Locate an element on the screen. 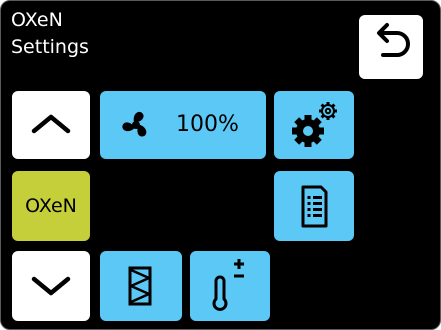  temperature-button is located at coordinates (230, 286).